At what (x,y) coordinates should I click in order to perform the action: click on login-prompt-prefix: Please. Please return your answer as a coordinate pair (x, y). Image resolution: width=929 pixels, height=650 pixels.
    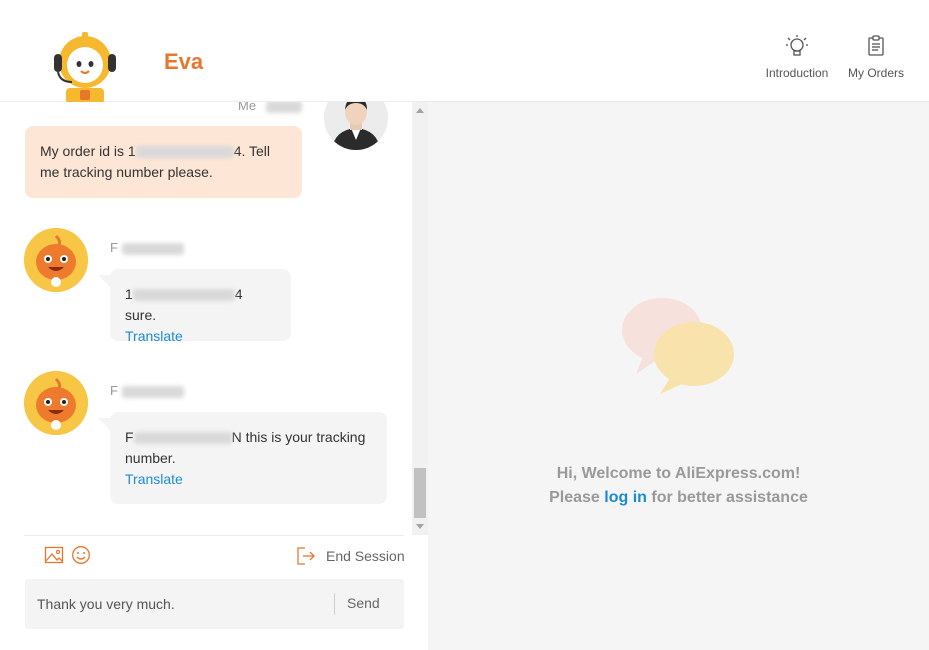
    Looking at the image, I should click on (577, 497).